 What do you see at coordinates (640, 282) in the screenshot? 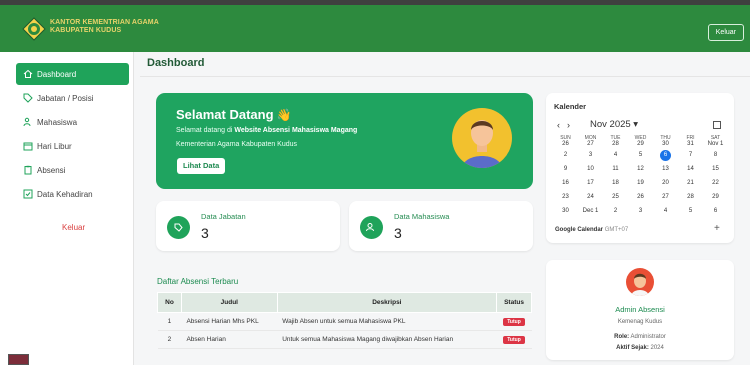
I see `avatar` at bounding box center [640, 282].